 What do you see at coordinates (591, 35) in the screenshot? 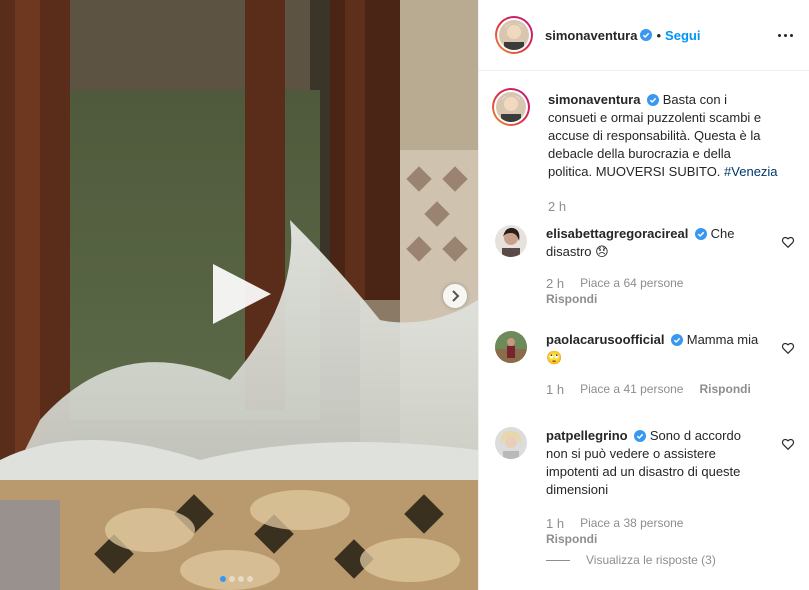
I see `header-username: simonaventura` at bounding box center [591, 35].